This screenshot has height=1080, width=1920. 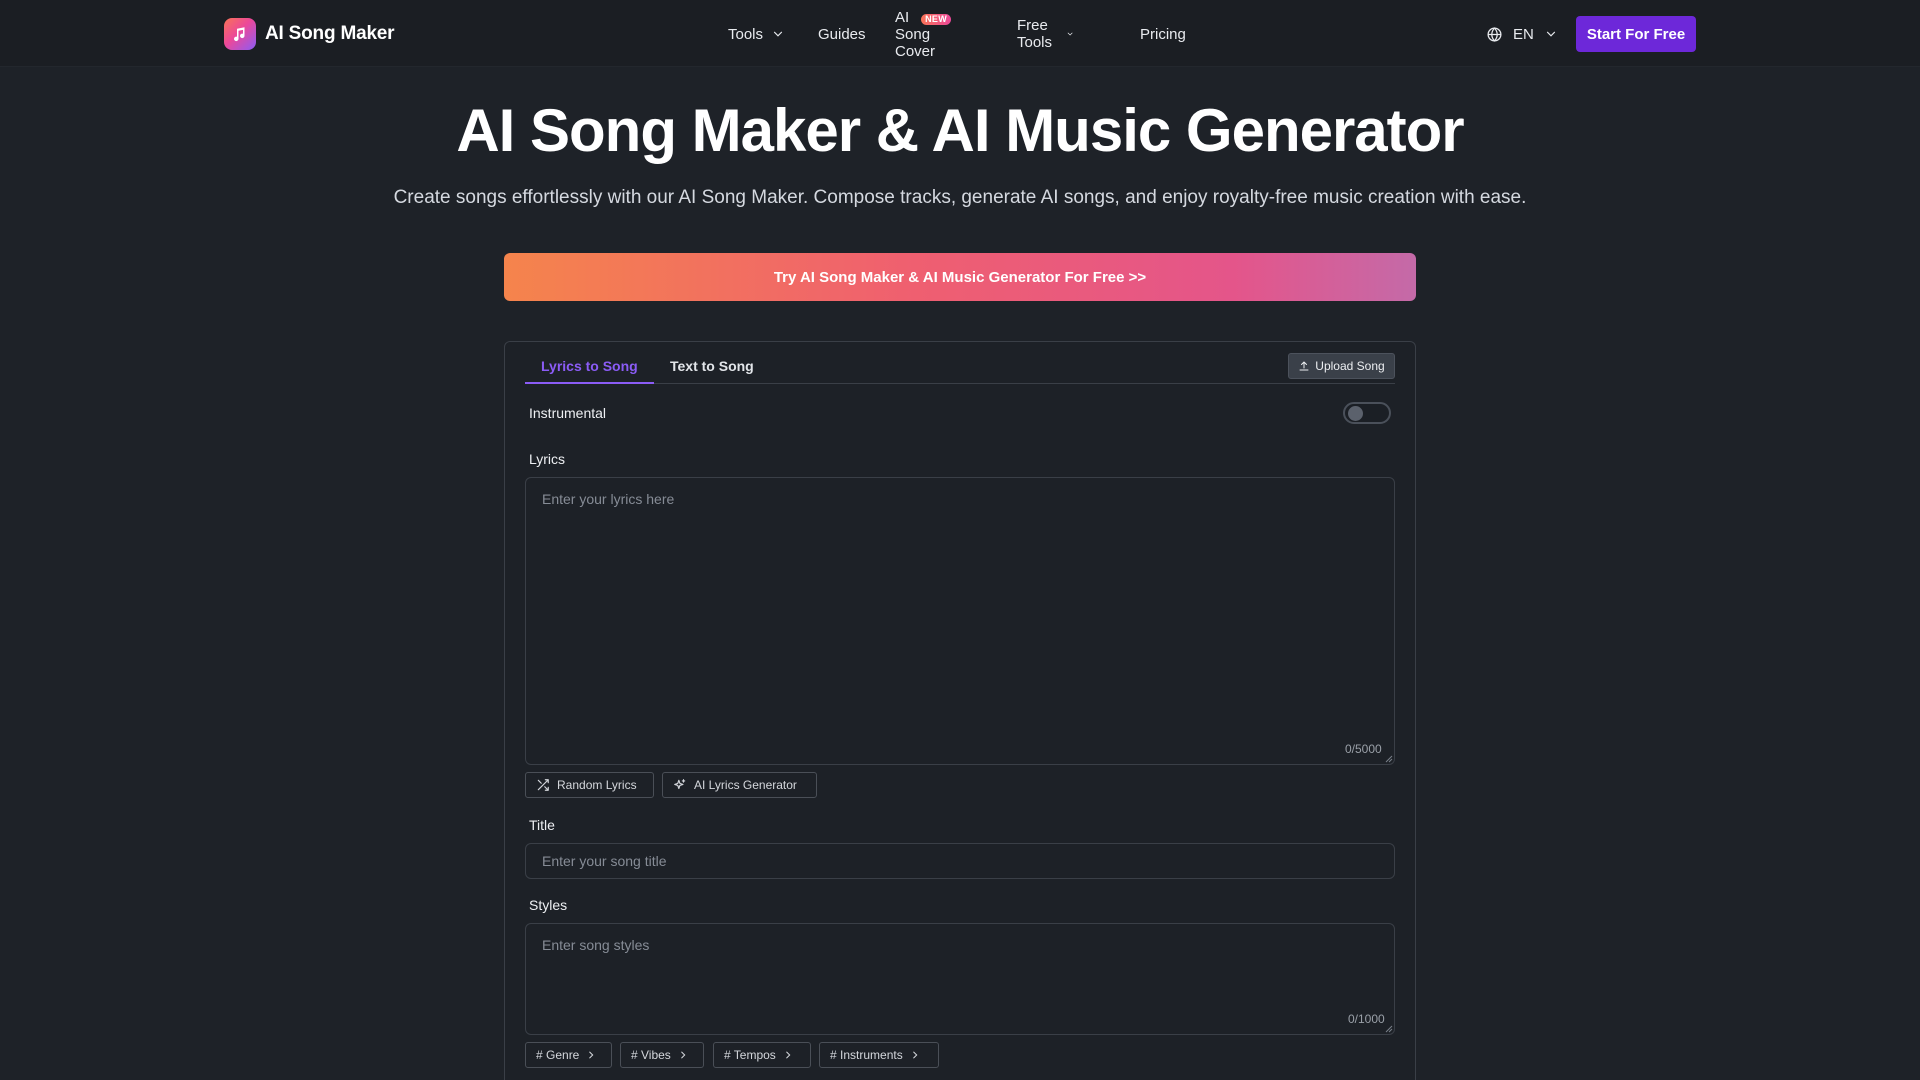 What do you see at coordinates (542, 825) in the screenshot?
I see `title-label: Title` at bounding box center [542, 825].